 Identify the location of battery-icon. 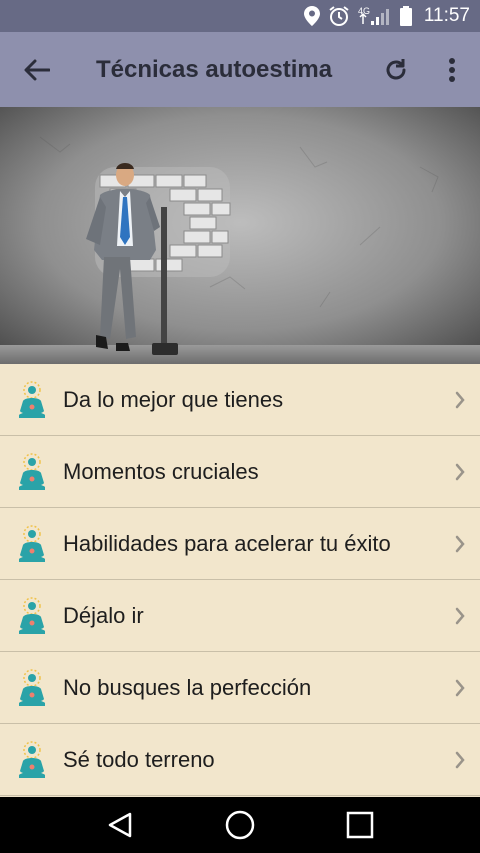
(405, 16).